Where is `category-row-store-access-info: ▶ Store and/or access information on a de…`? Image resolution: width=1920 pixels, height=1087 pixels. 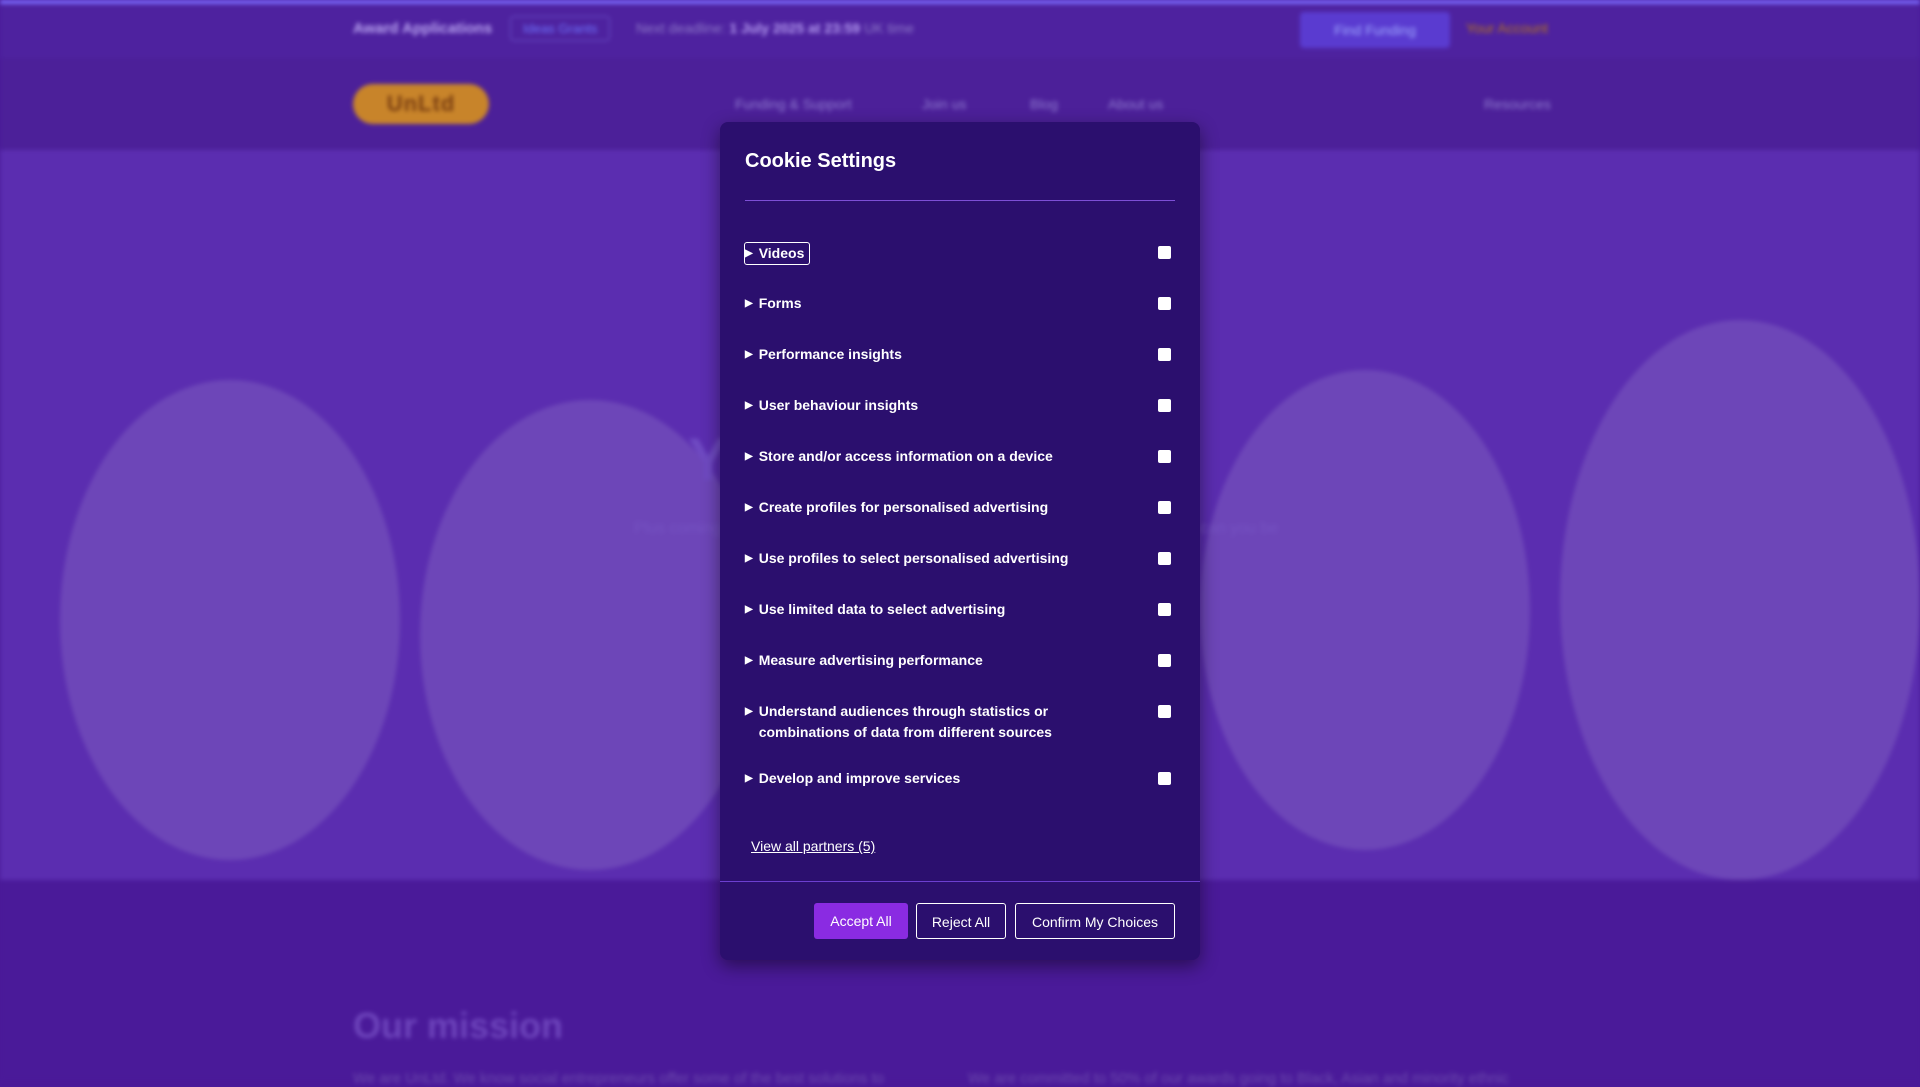 category-row-store-access-info: ▶ Store and/or access information on a de… is located at coordinates (960, 456).